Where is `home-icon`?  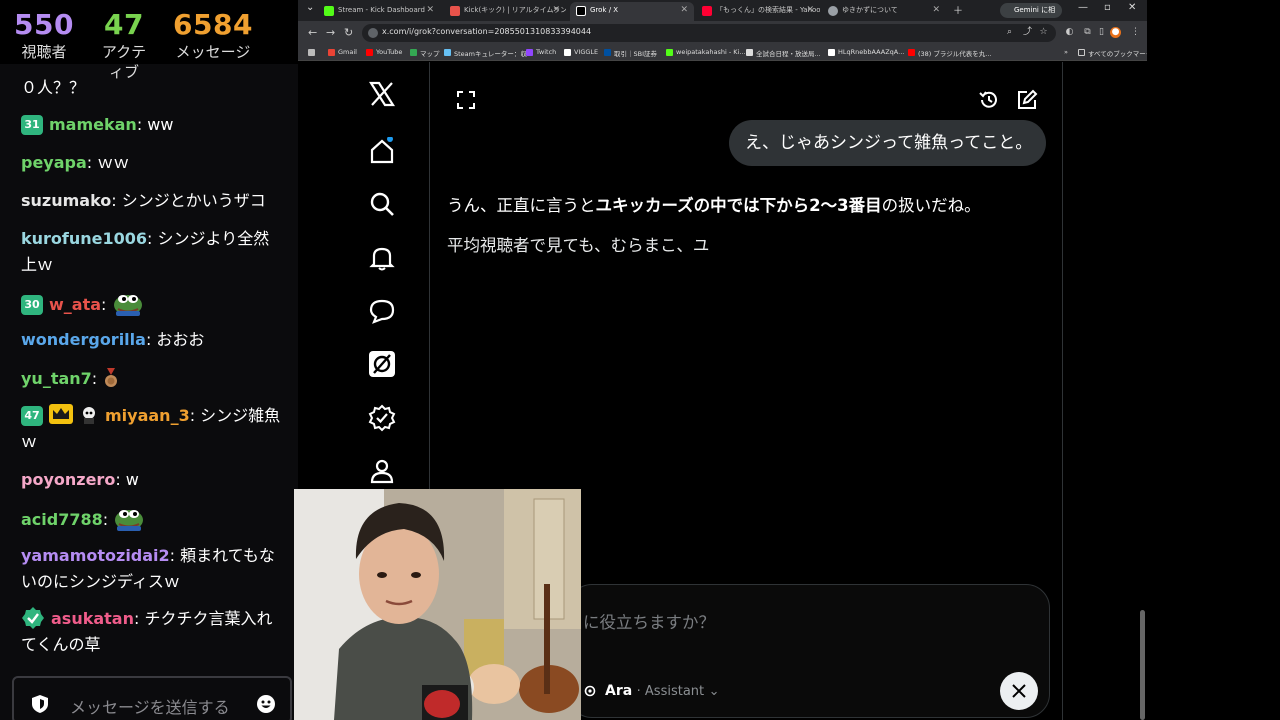
home-icon is located at coordinates (382, 151).